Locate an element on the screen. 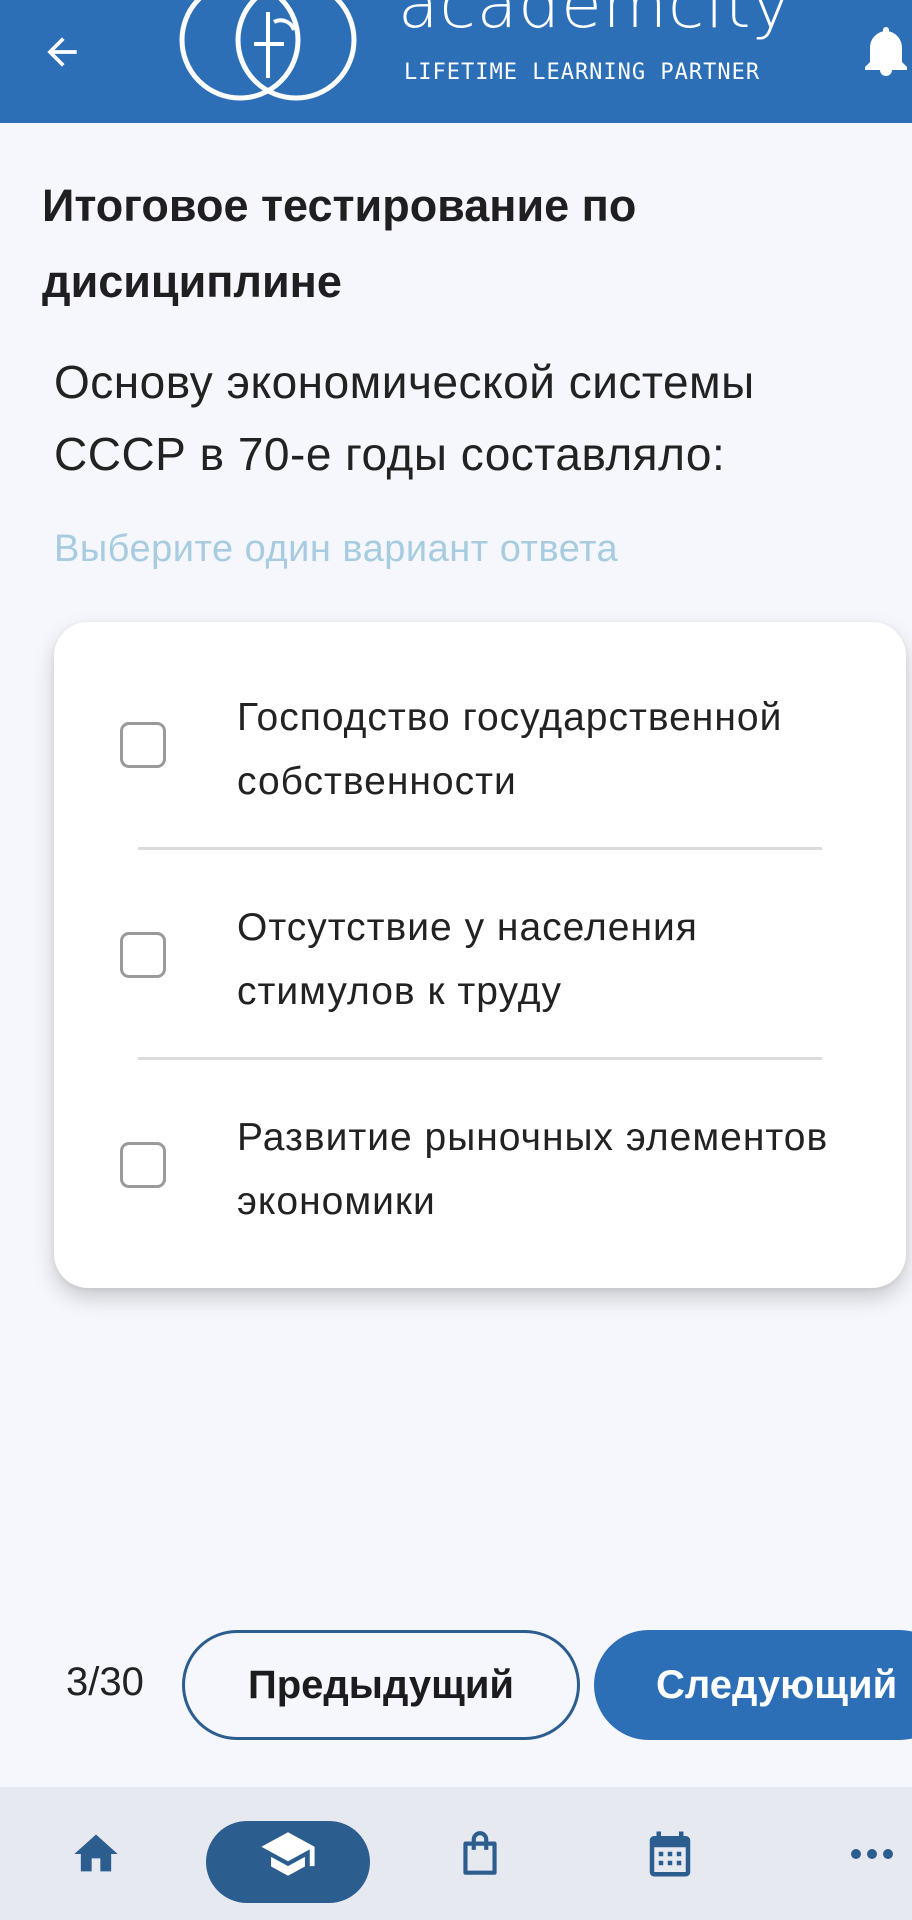  answer-label: Господство государственной собственности is located at coordinates (510, 749).